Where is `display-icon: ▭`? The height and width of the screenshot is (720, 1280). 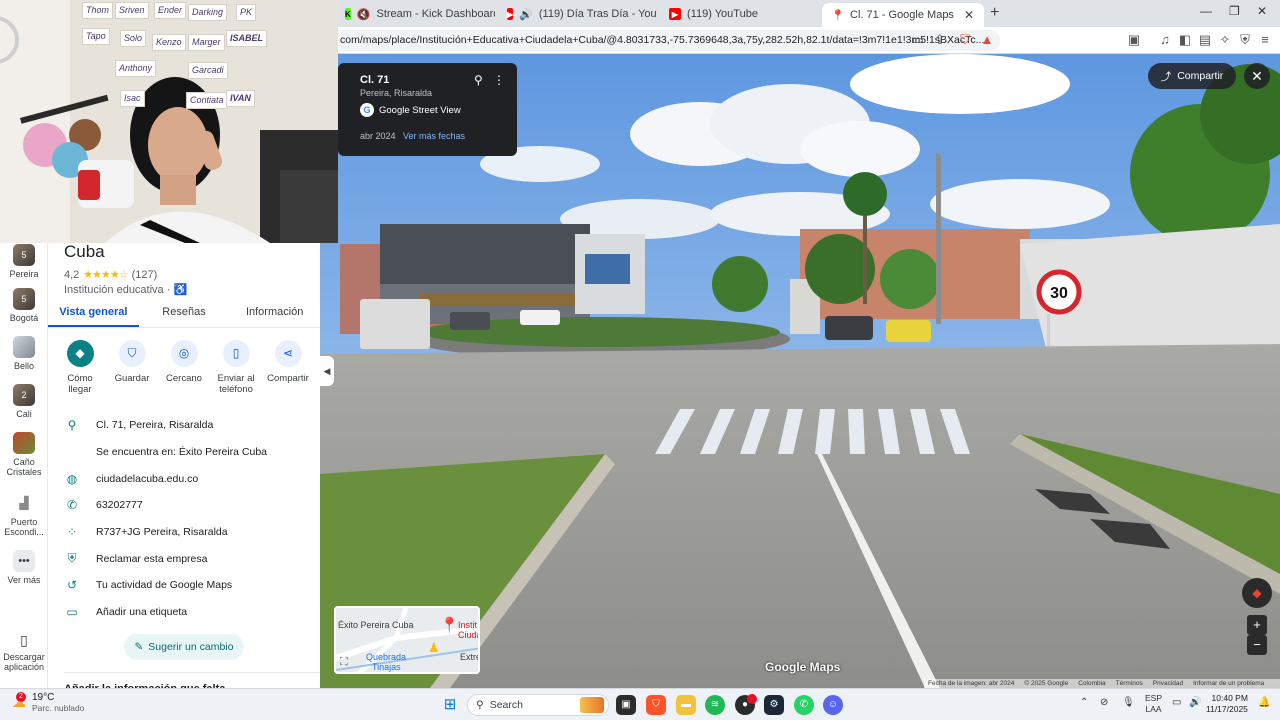 display-icon: ▭ is located at coordinates (1176, 702).